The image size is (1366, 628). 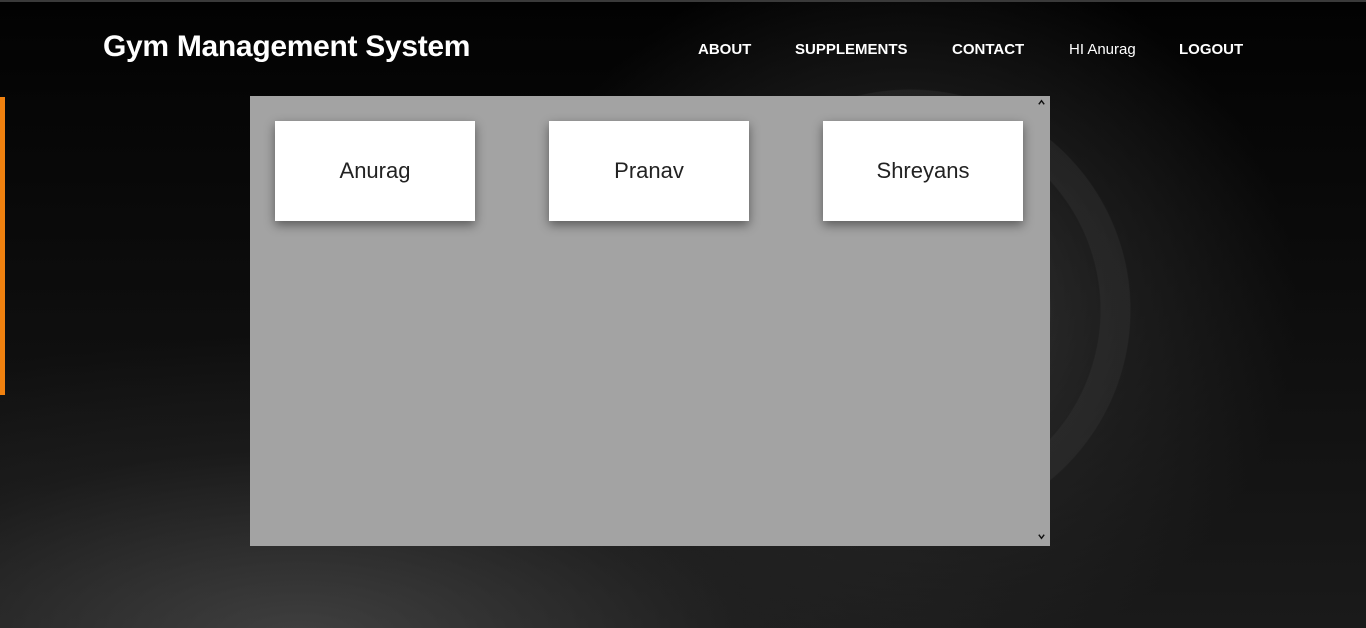 I want to click on member-name: Anurag, so click(x=375, y=170).